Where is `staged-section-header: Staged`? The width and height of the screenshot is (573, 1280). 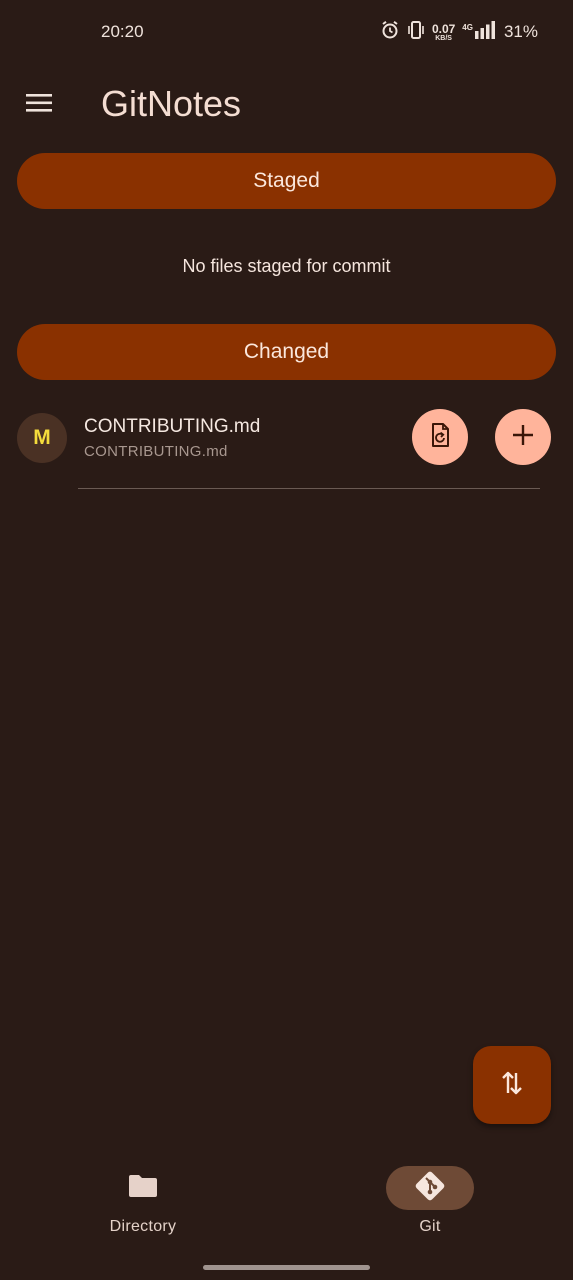 staged-section-header: Staged is located at coordinates (286, 181).